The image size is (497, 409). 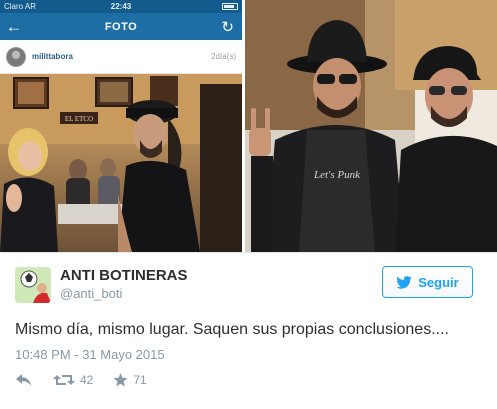 I want to click on display-name: ANTI BOTINERAS, so click(x=124, y=275).